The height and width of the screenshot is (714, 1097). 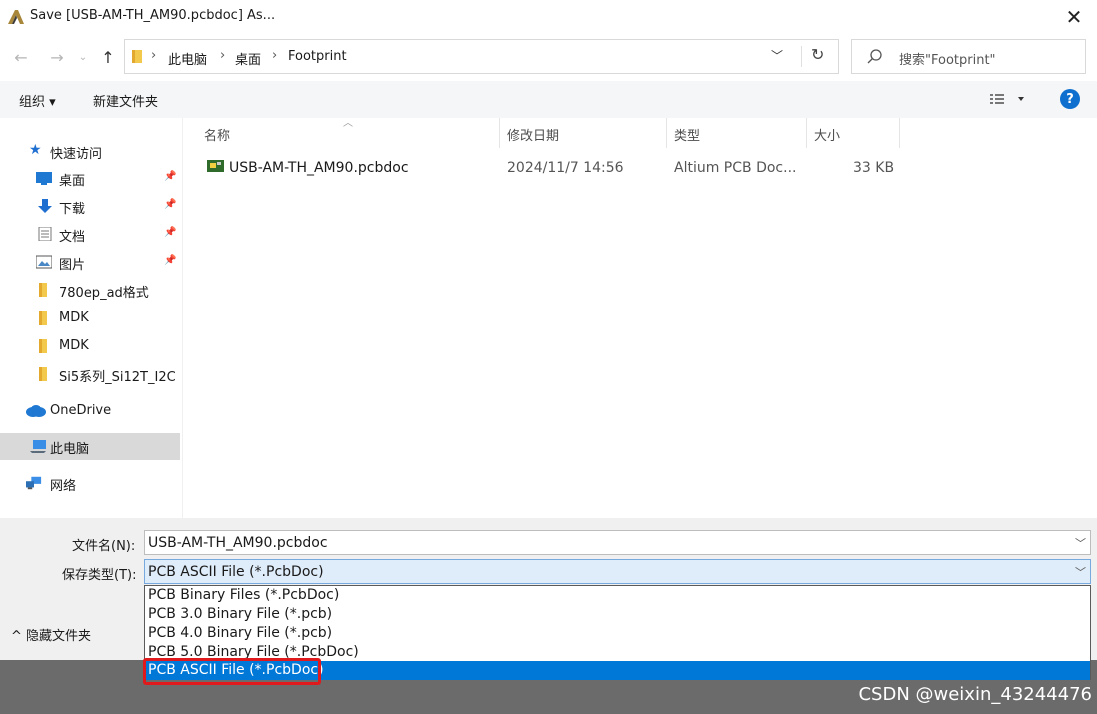 What do you see at coordinates (45, 206) in the screenshot?
I see `download-icon` at bounding box center [45, 206].